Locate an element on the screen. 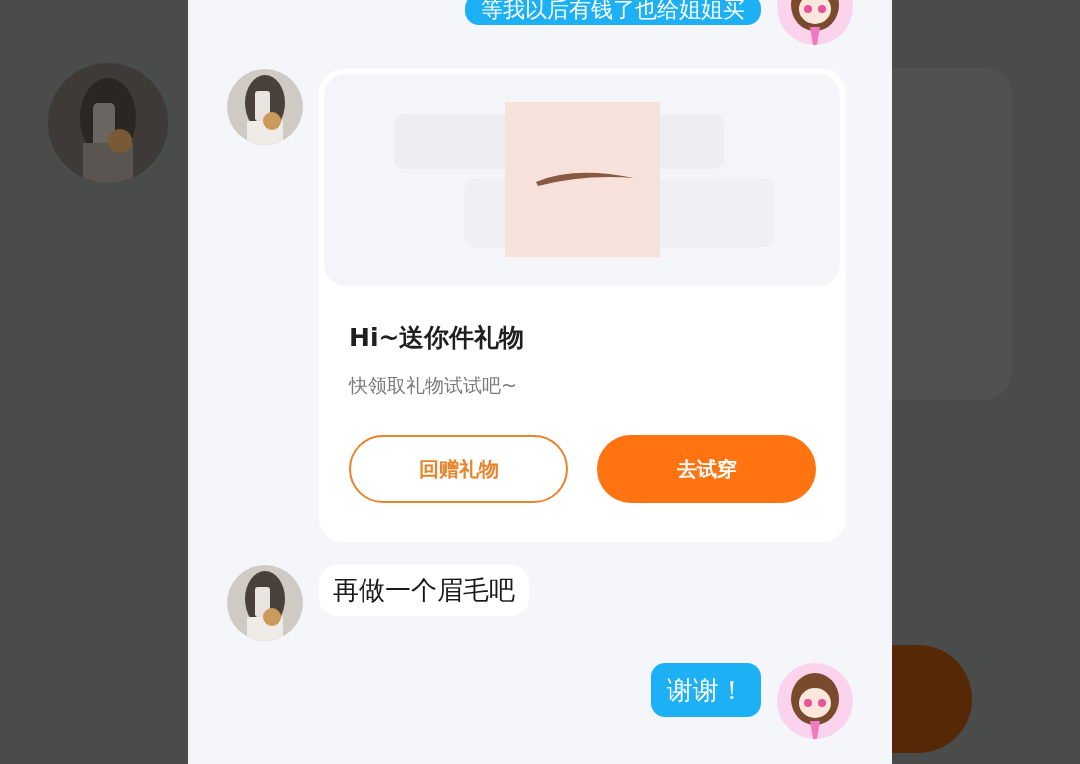  card-title: Hi~送你件礼物 is located at coordinates (437, 338).